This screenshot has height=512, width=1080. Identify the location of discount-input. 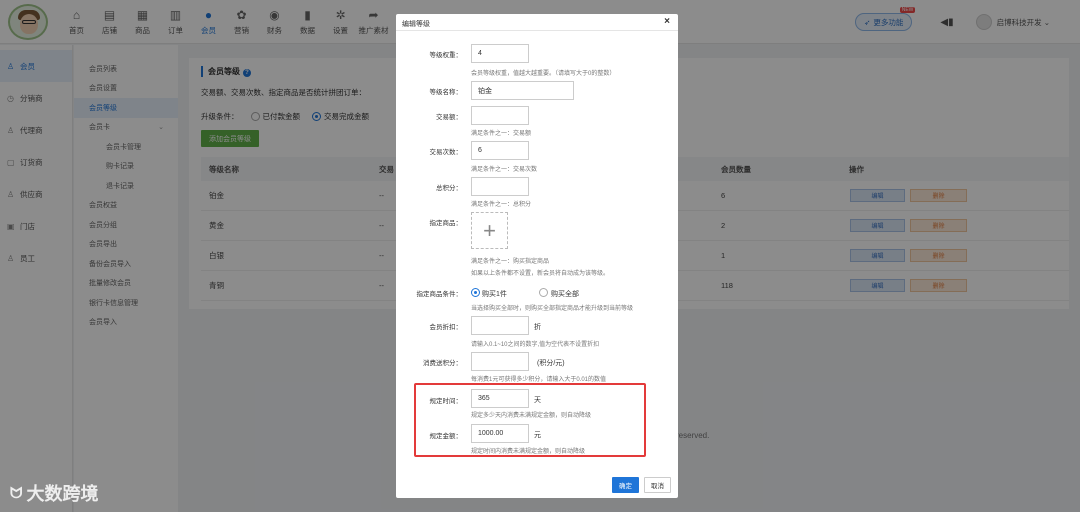
(500, 325).